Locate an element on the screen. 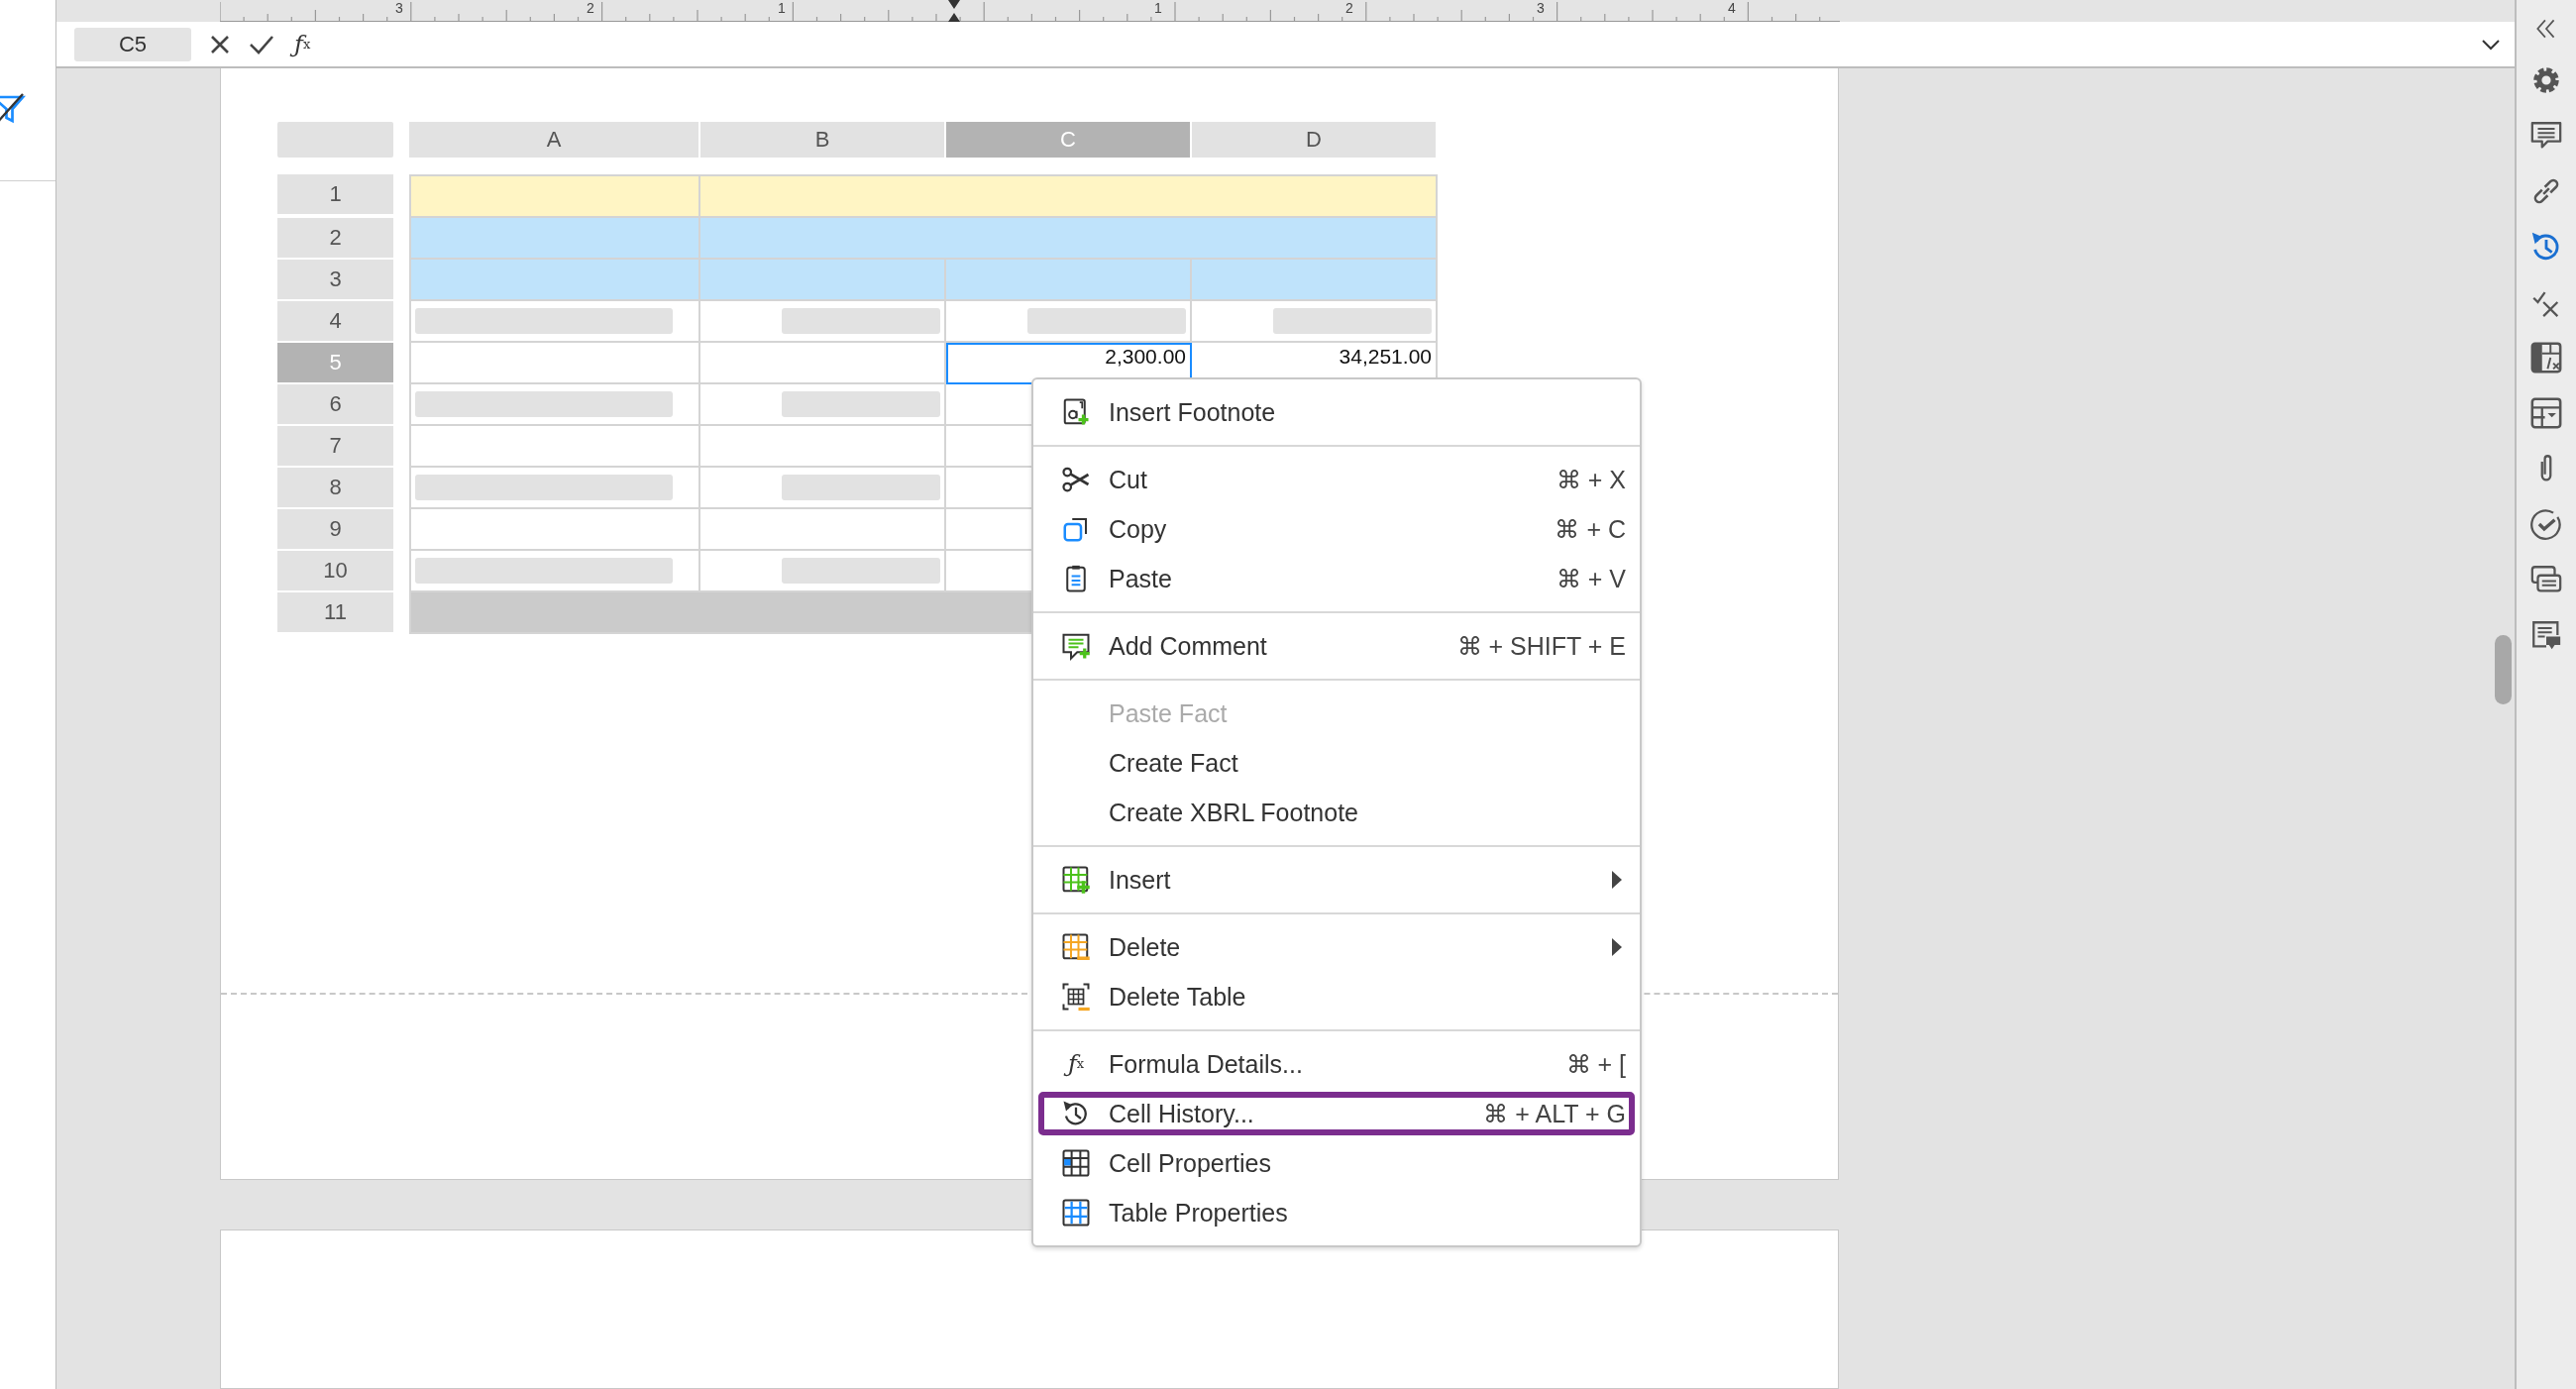  table-grid-icon is located at coordinates (1076, 1213).